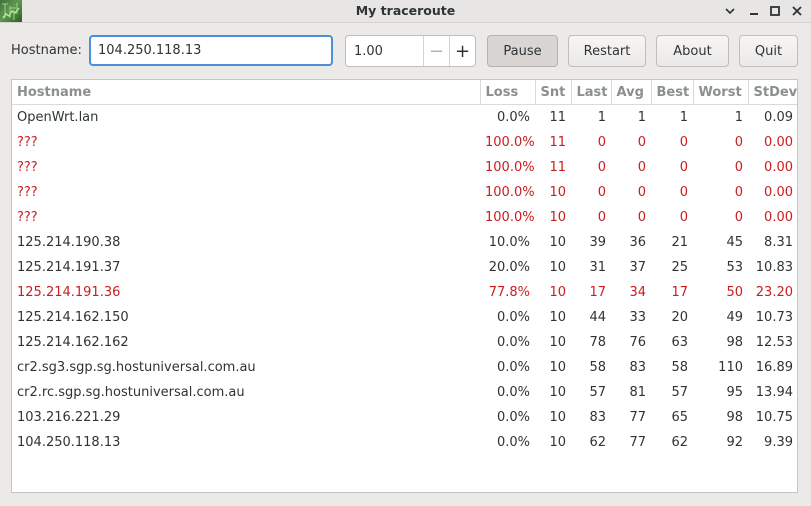 Image resolution: width=811 pixels, height=506 pixels. Describe the element at coordinates (58, 117) in the screenshot. I see `cell-hostname: OpenWrt.lan` at that location.